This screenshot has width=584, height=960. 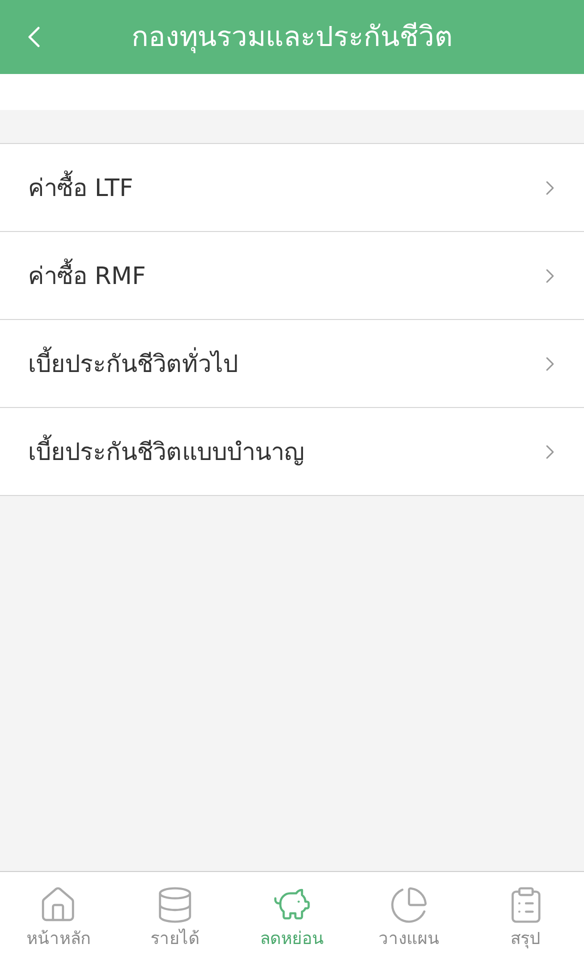 I want to click on pie-chart-icon, so click(x=408, y=904).